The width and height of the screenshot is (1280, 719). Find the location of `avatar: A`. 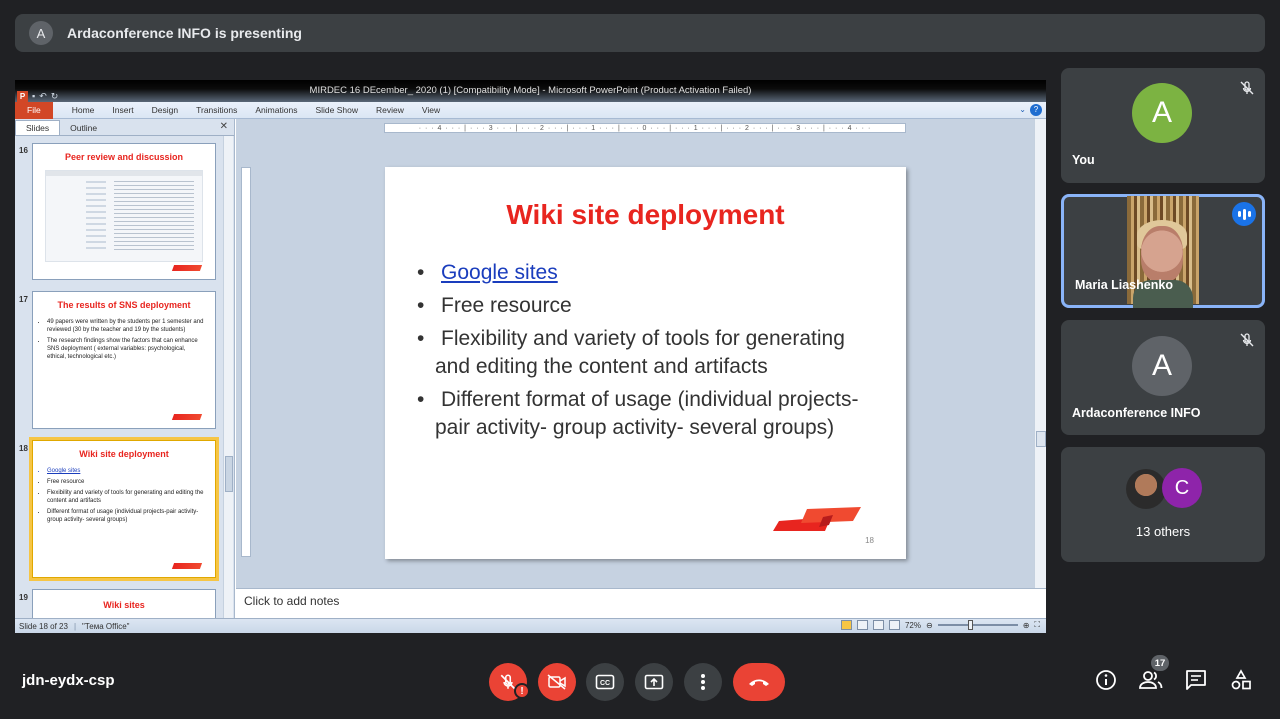

avatar: A is located at coordinates (1162, 113).